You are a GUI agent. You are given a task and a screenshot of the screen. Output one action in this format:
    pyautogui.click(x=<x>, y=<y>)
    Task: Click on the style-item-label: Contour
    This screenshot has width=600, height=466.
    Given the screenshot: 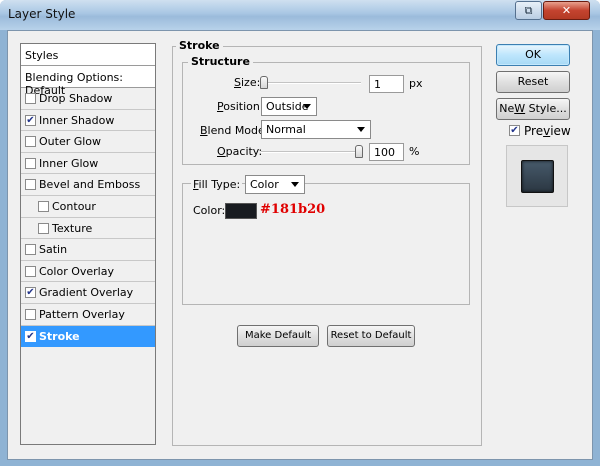 What is the action you would take?
    pyautogui.click(x=74, y=206)
    